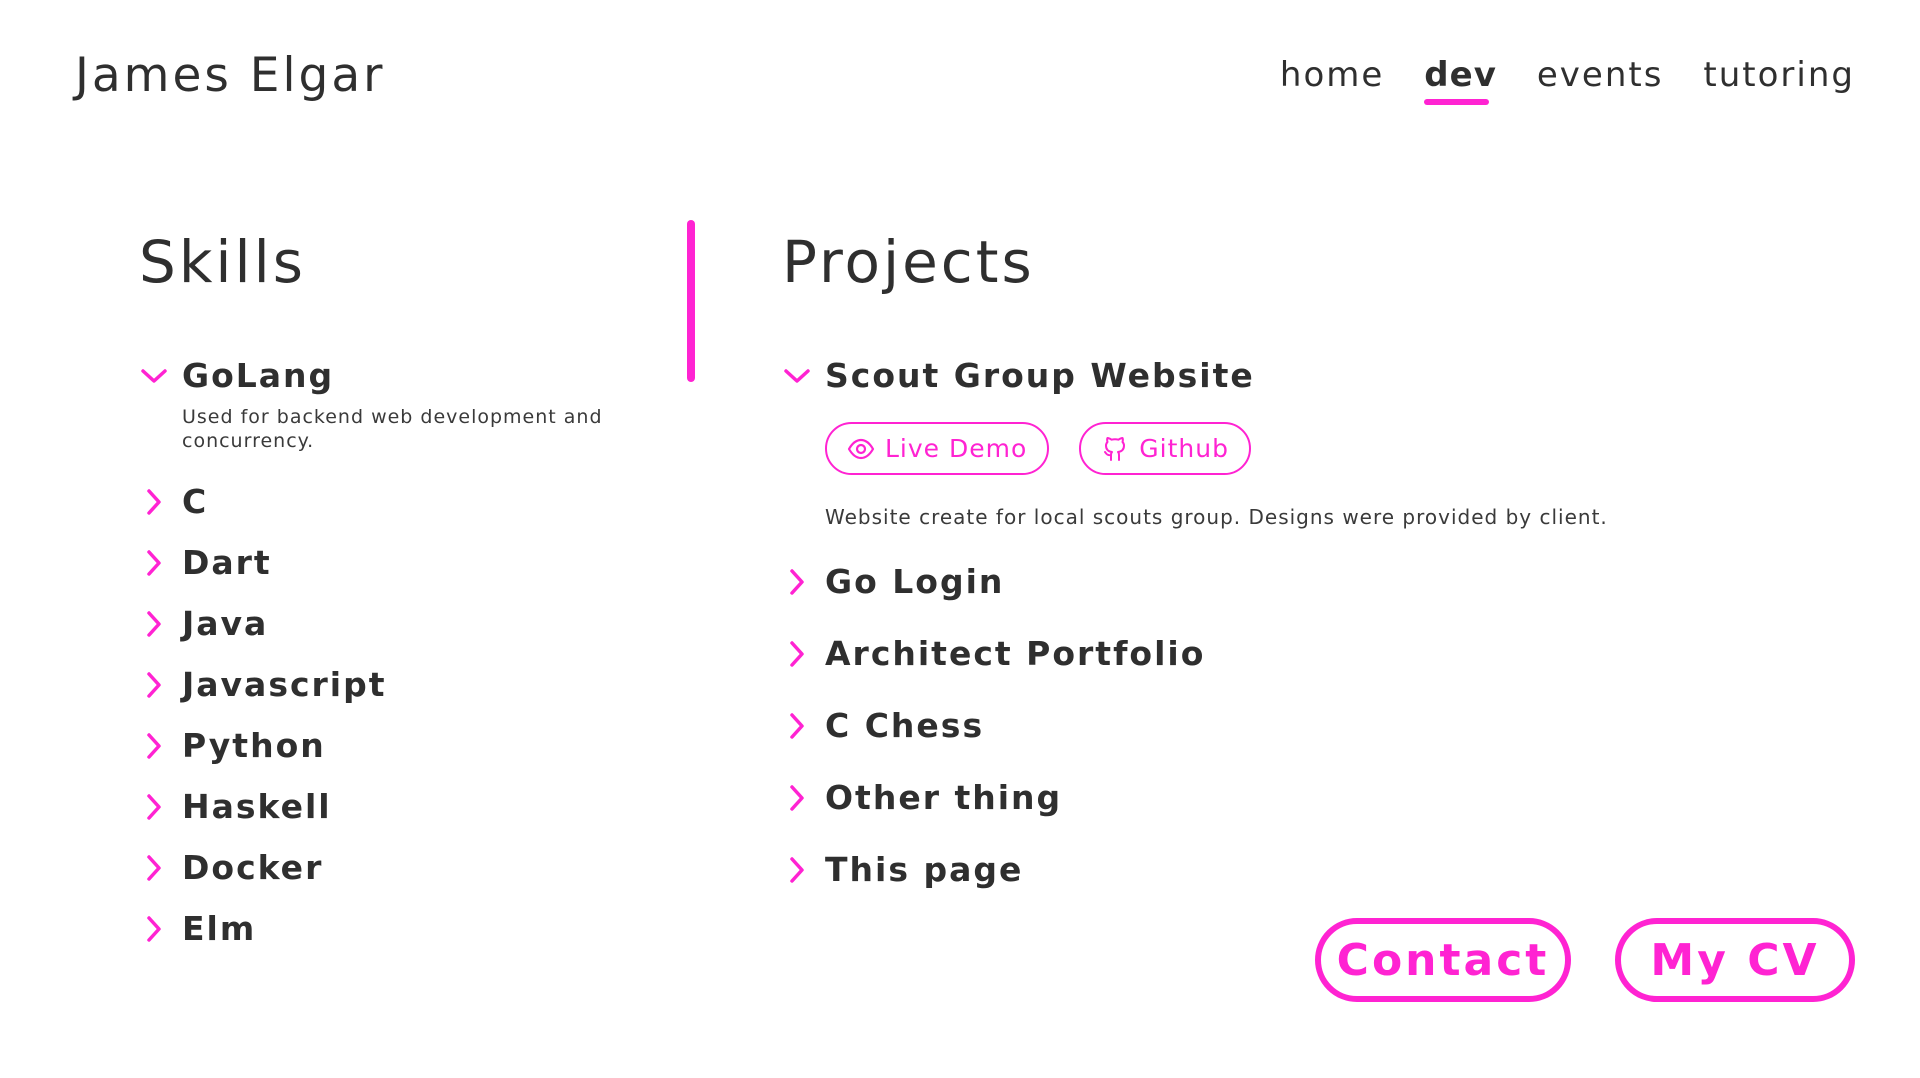  Describe the element at coordinates (908, 262) in the screenshot. I see `projects-title: Projects` at that location.